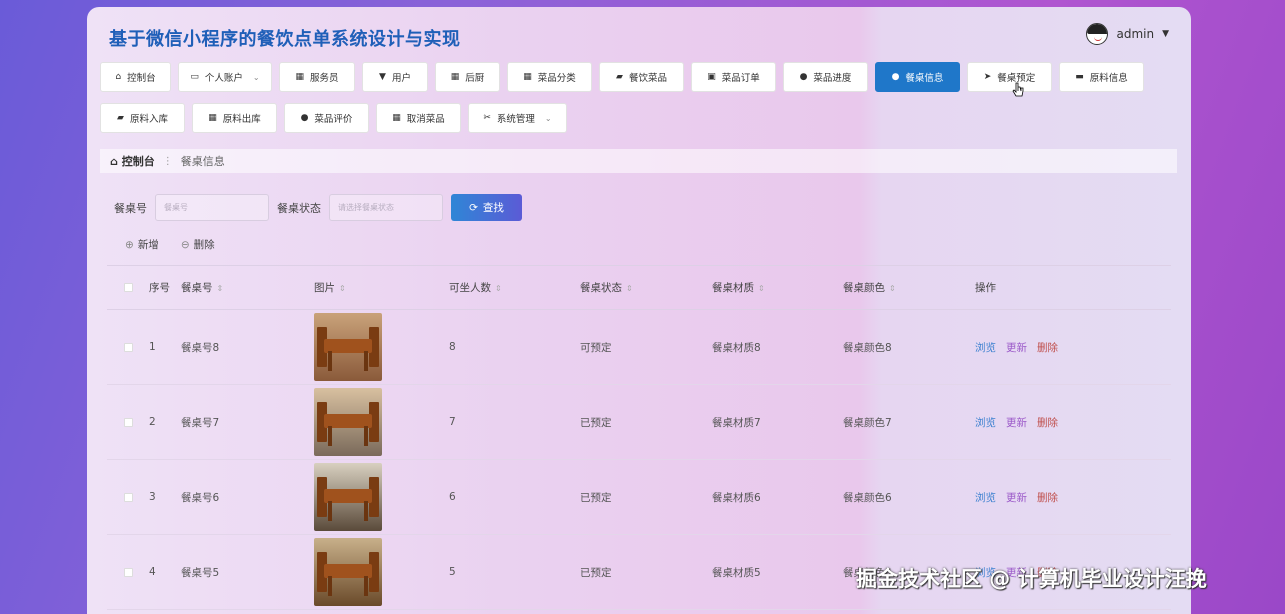  Describe the element at coordinates (985, 288) in the screenshot. I see `col-actions: 操作` at that location.